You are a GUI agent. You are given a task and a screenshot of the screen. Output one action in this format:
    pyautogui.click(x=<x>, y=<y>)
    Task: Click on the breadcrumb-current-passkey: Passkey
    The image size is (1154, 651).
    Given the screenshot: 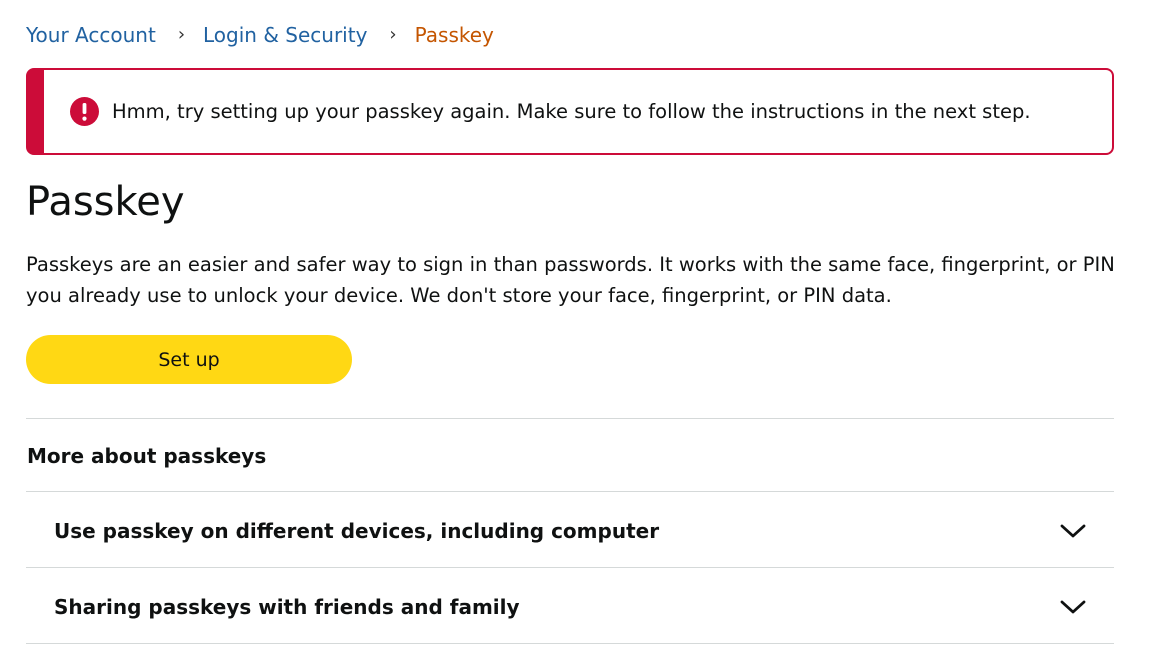 What is the action you would take?
    pyautogui.click(x=454, y=35)
    